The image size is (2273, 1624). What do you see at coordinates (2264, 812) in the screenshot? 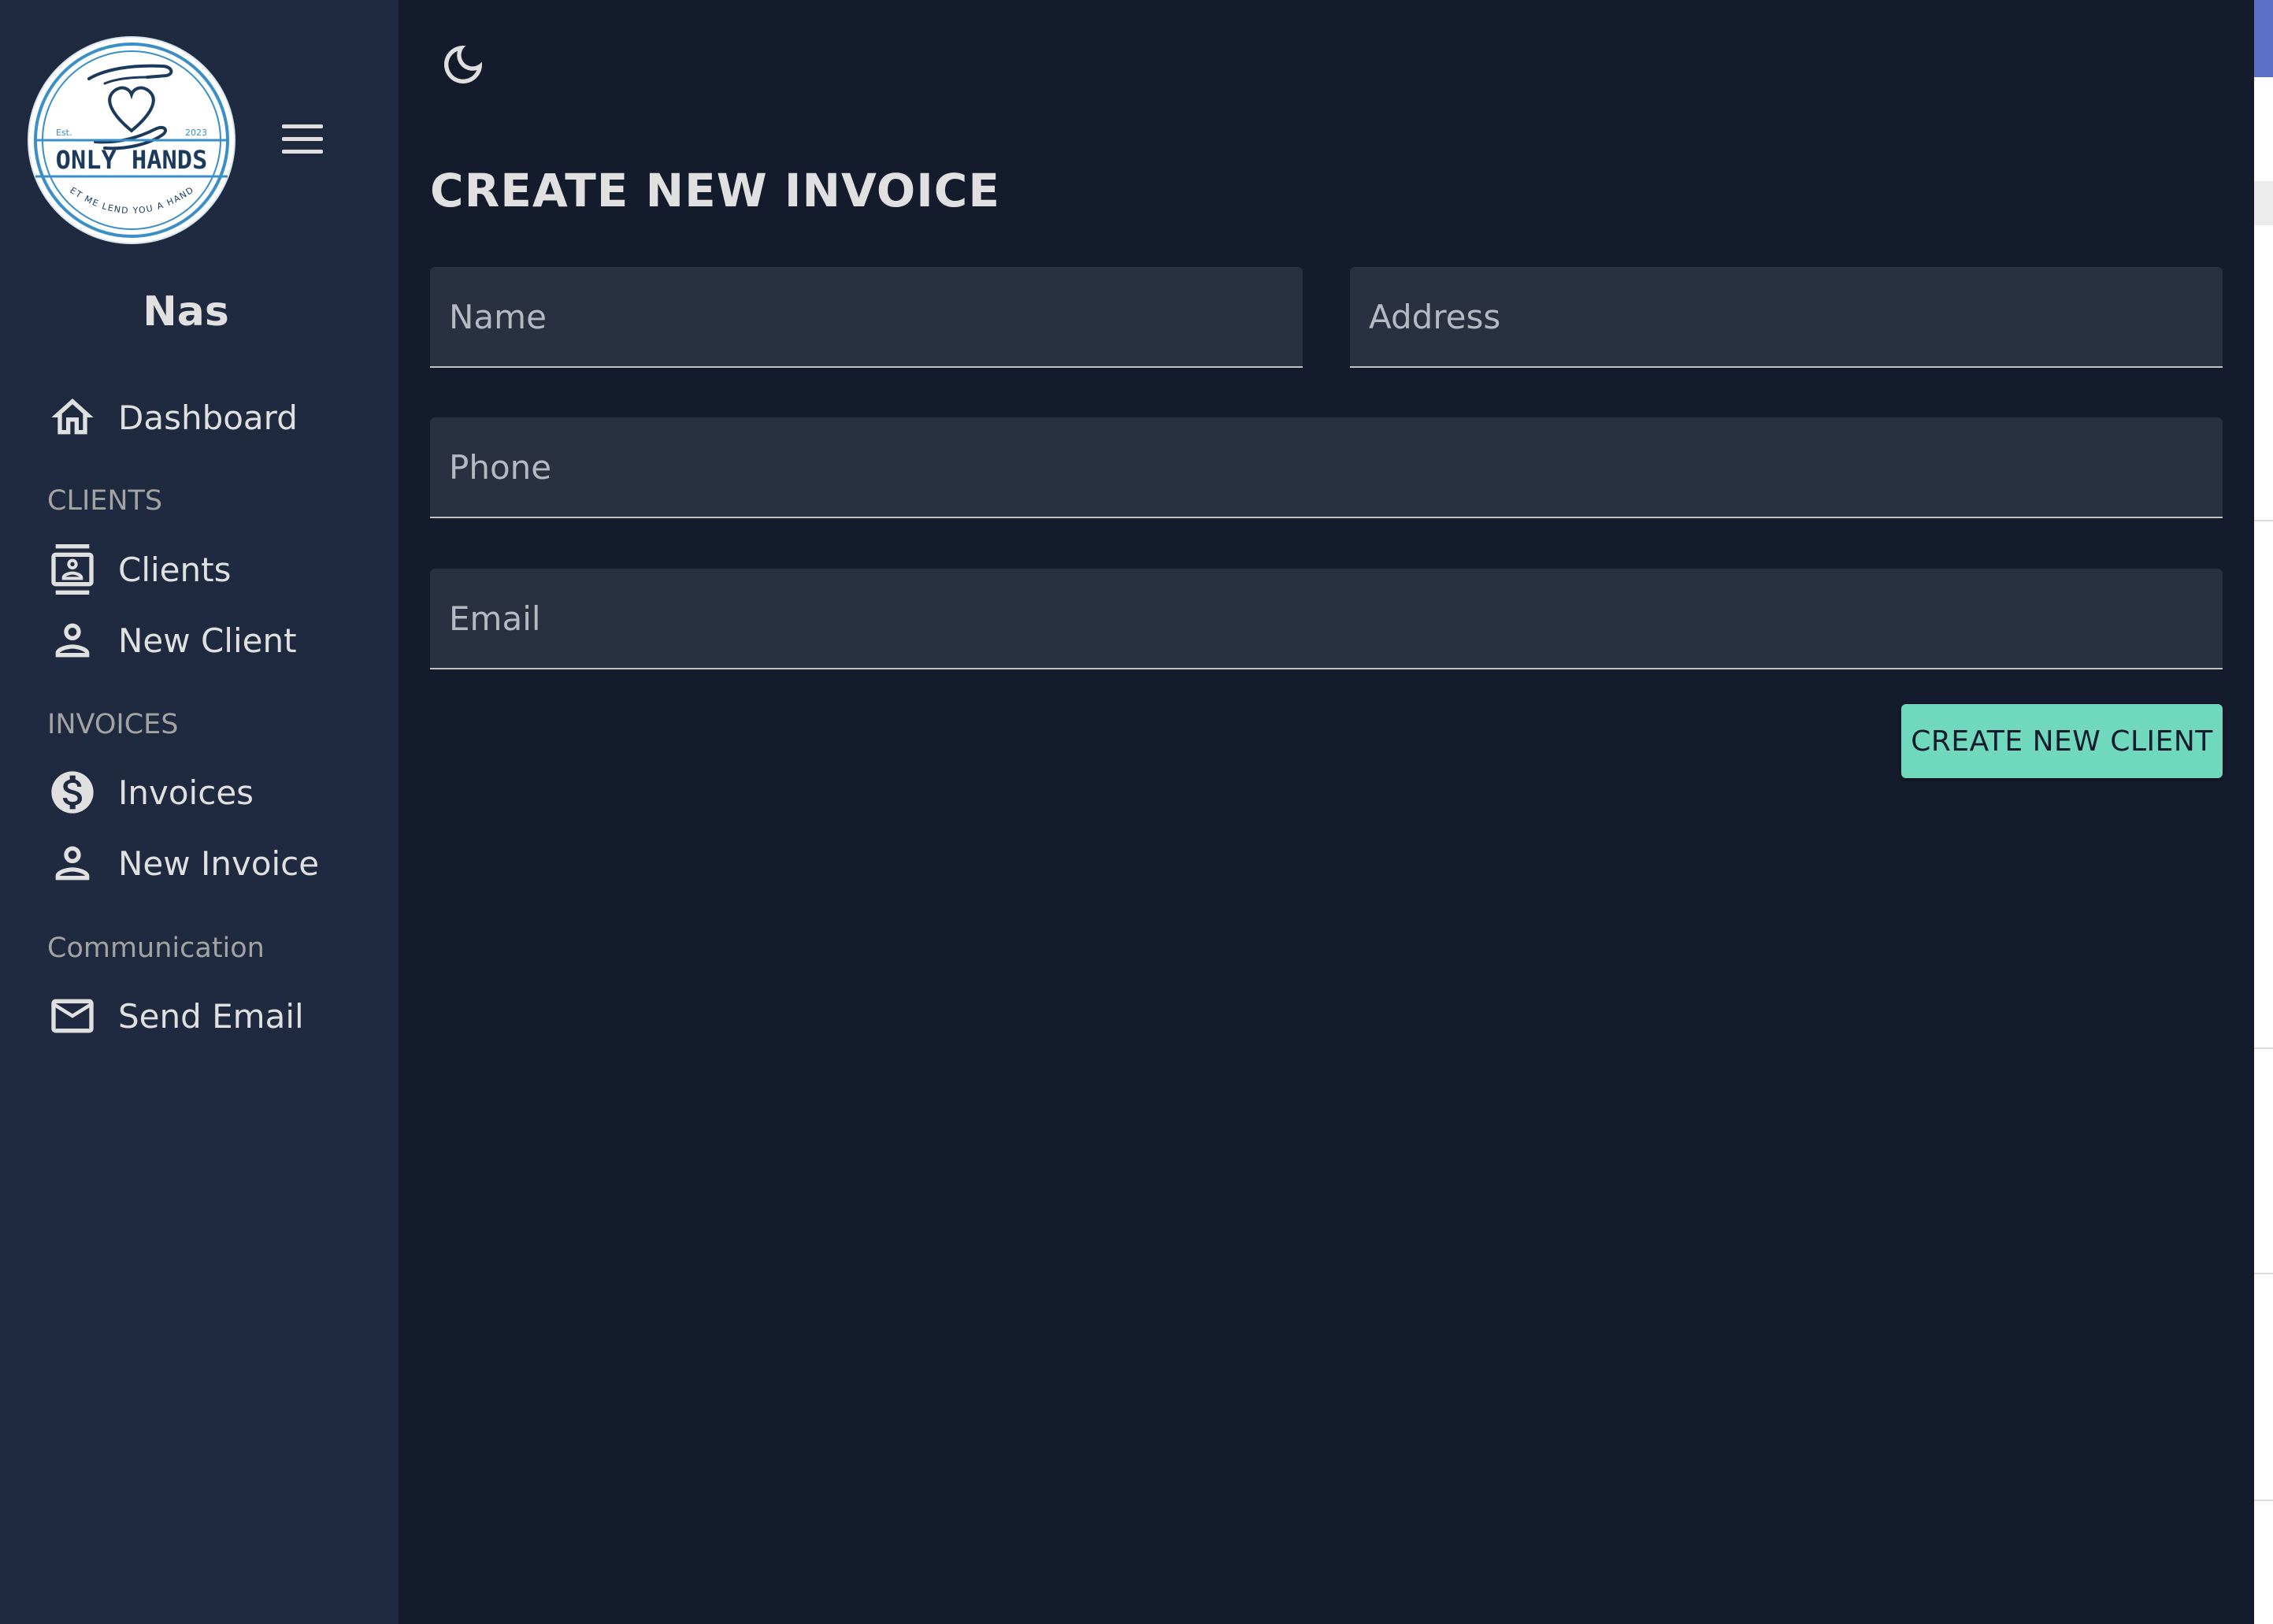
I see `adjacent-window-edge` at bounding box center [2264, 812].